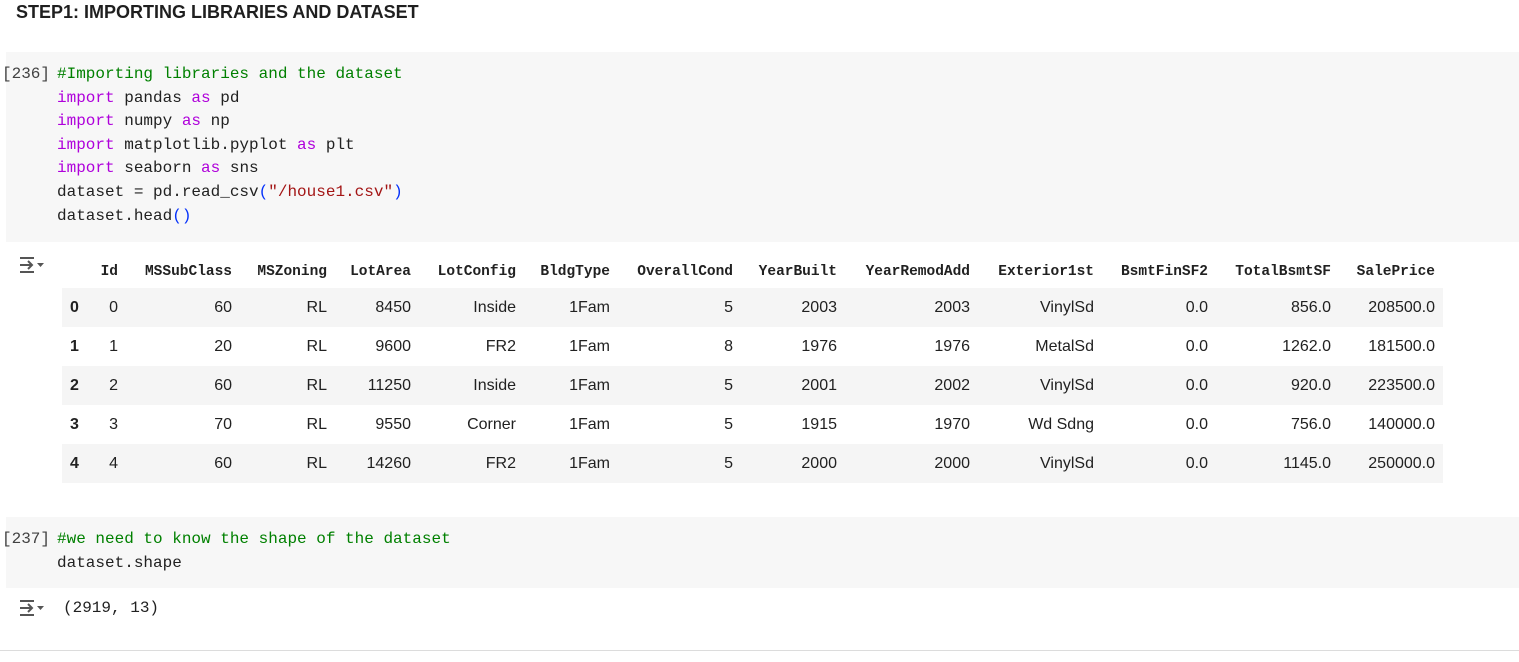 The height and width of the screenshot is (662, 1519). Describe the element at coordinates (223, 424) in the screenshot. I see `table-cell: 70` at that location.